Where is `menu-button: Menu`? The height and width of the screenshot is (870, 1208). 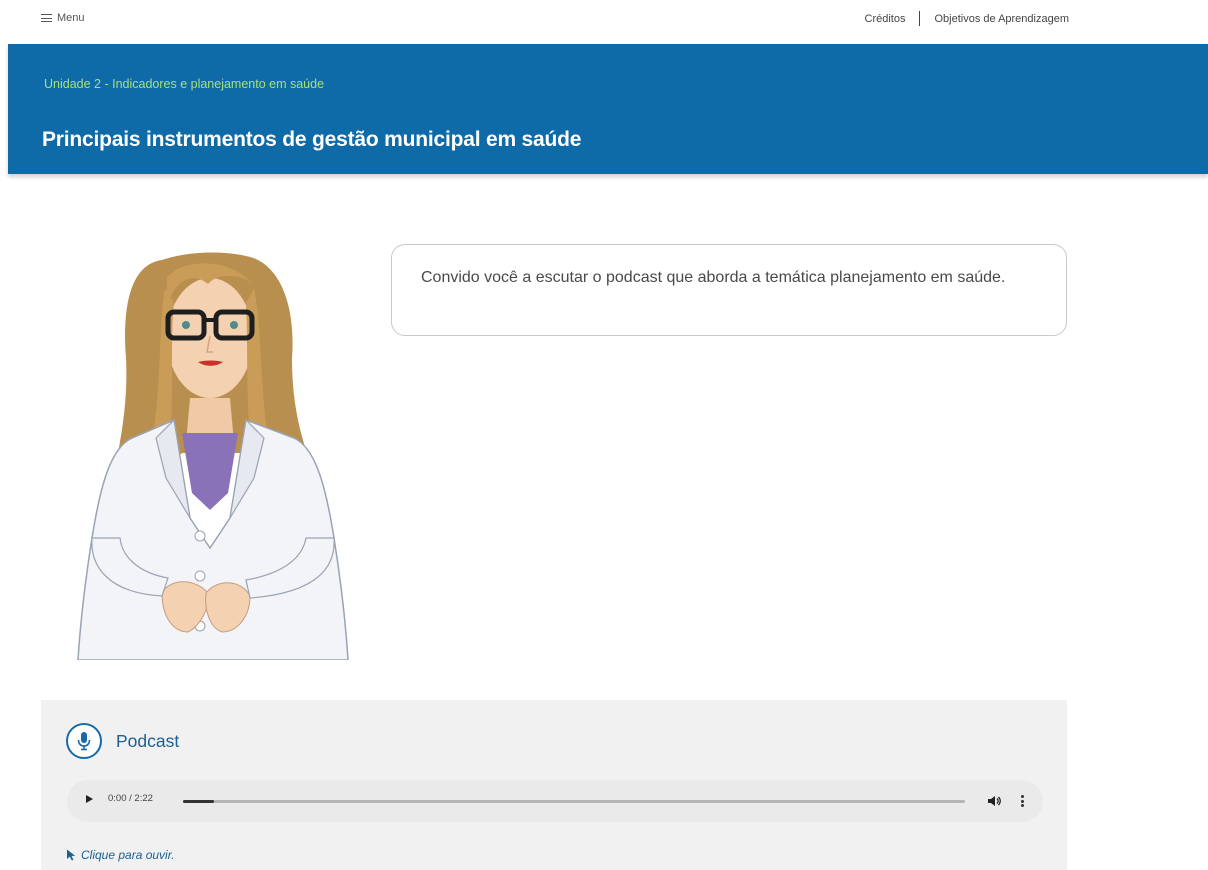
menu-button: Menu is located at coordinates (63, 18).